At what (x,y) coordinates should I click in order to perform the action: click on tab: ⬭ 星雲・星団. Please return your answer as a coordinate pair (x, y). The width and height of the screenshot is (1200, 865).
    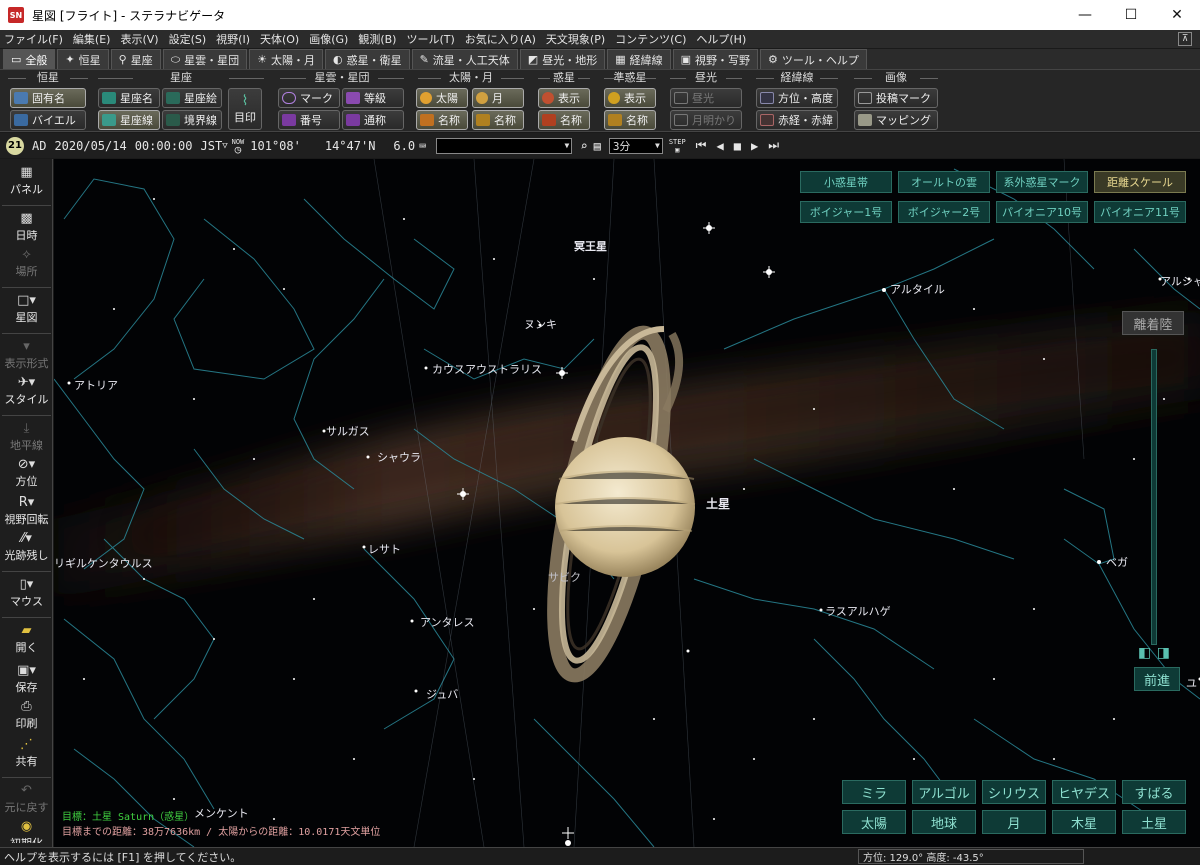
    Looking at the image, I should click on (205, 59).